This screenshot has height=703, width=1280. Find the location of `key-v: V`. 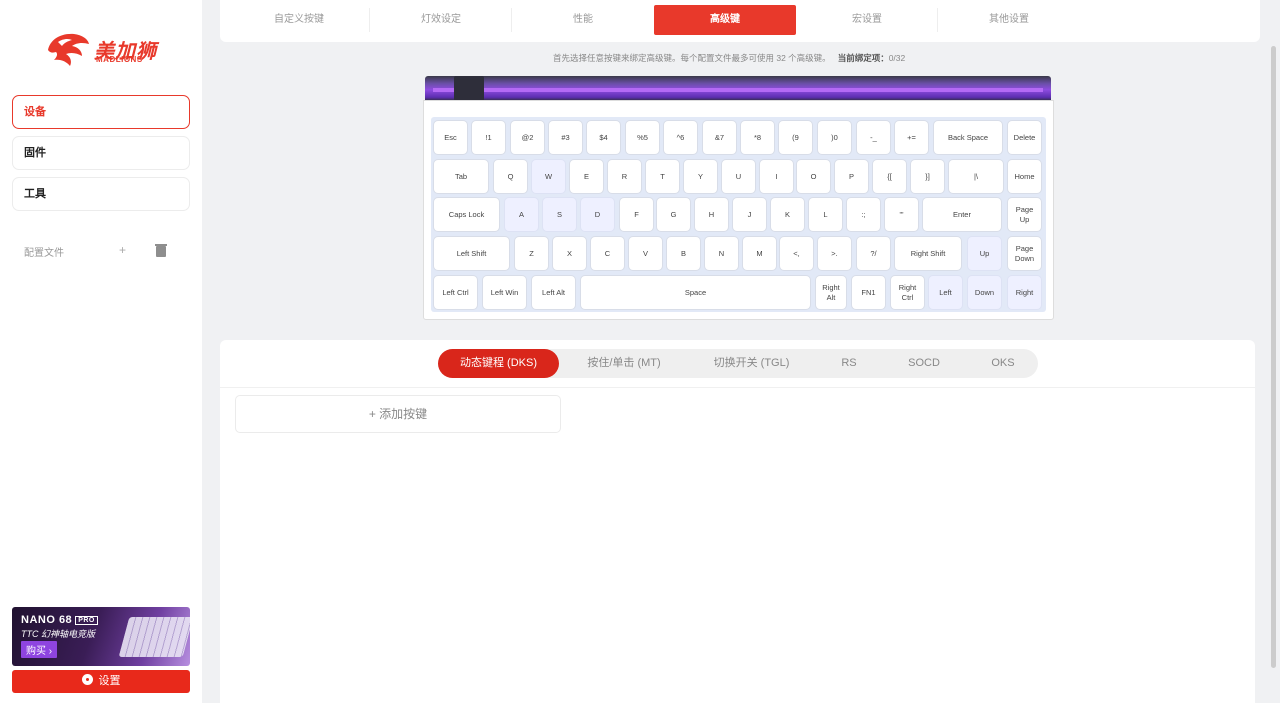

key-v: V is located at coordinates (645, 253).